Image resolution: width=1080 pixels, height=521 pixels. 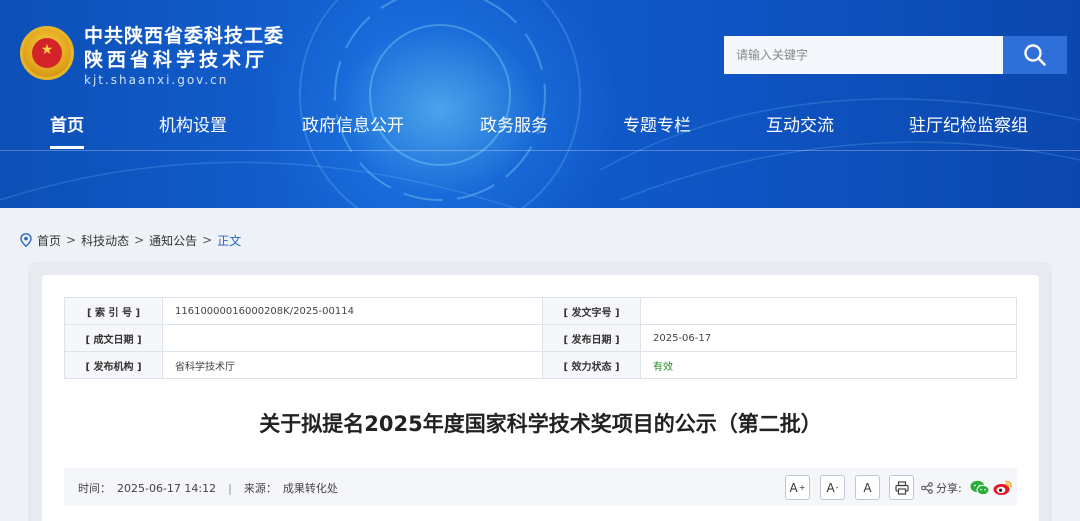 What do you see at coordinates (167, 488) in the screenshot?
I see `publish-time: 2025-06-17 14:12` at bounding box center [167, 488].